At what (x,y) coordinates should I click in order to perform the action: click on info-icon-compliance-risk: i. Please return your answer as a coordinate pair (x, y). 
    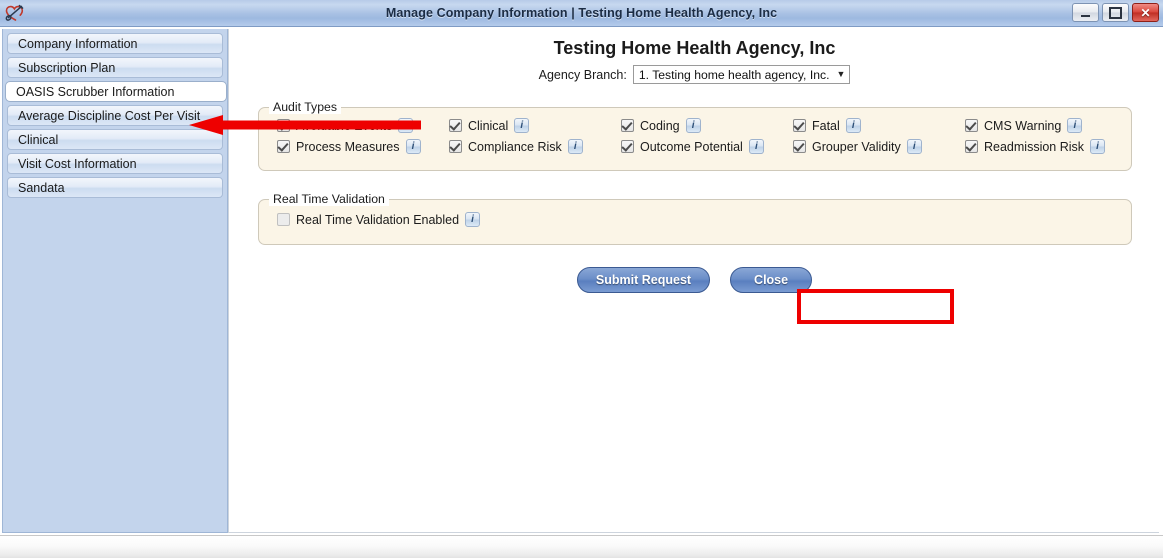
    Looking at the image, I should click on (575, 146).